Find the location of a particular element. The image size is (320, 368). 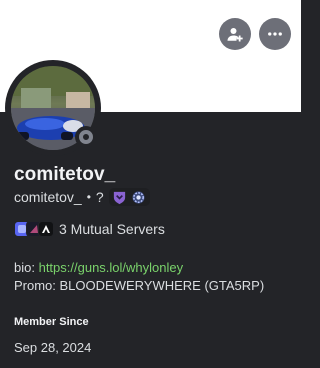

mutual-servers-button: 3 Mutual Servers is located at coordinates (89, 229).